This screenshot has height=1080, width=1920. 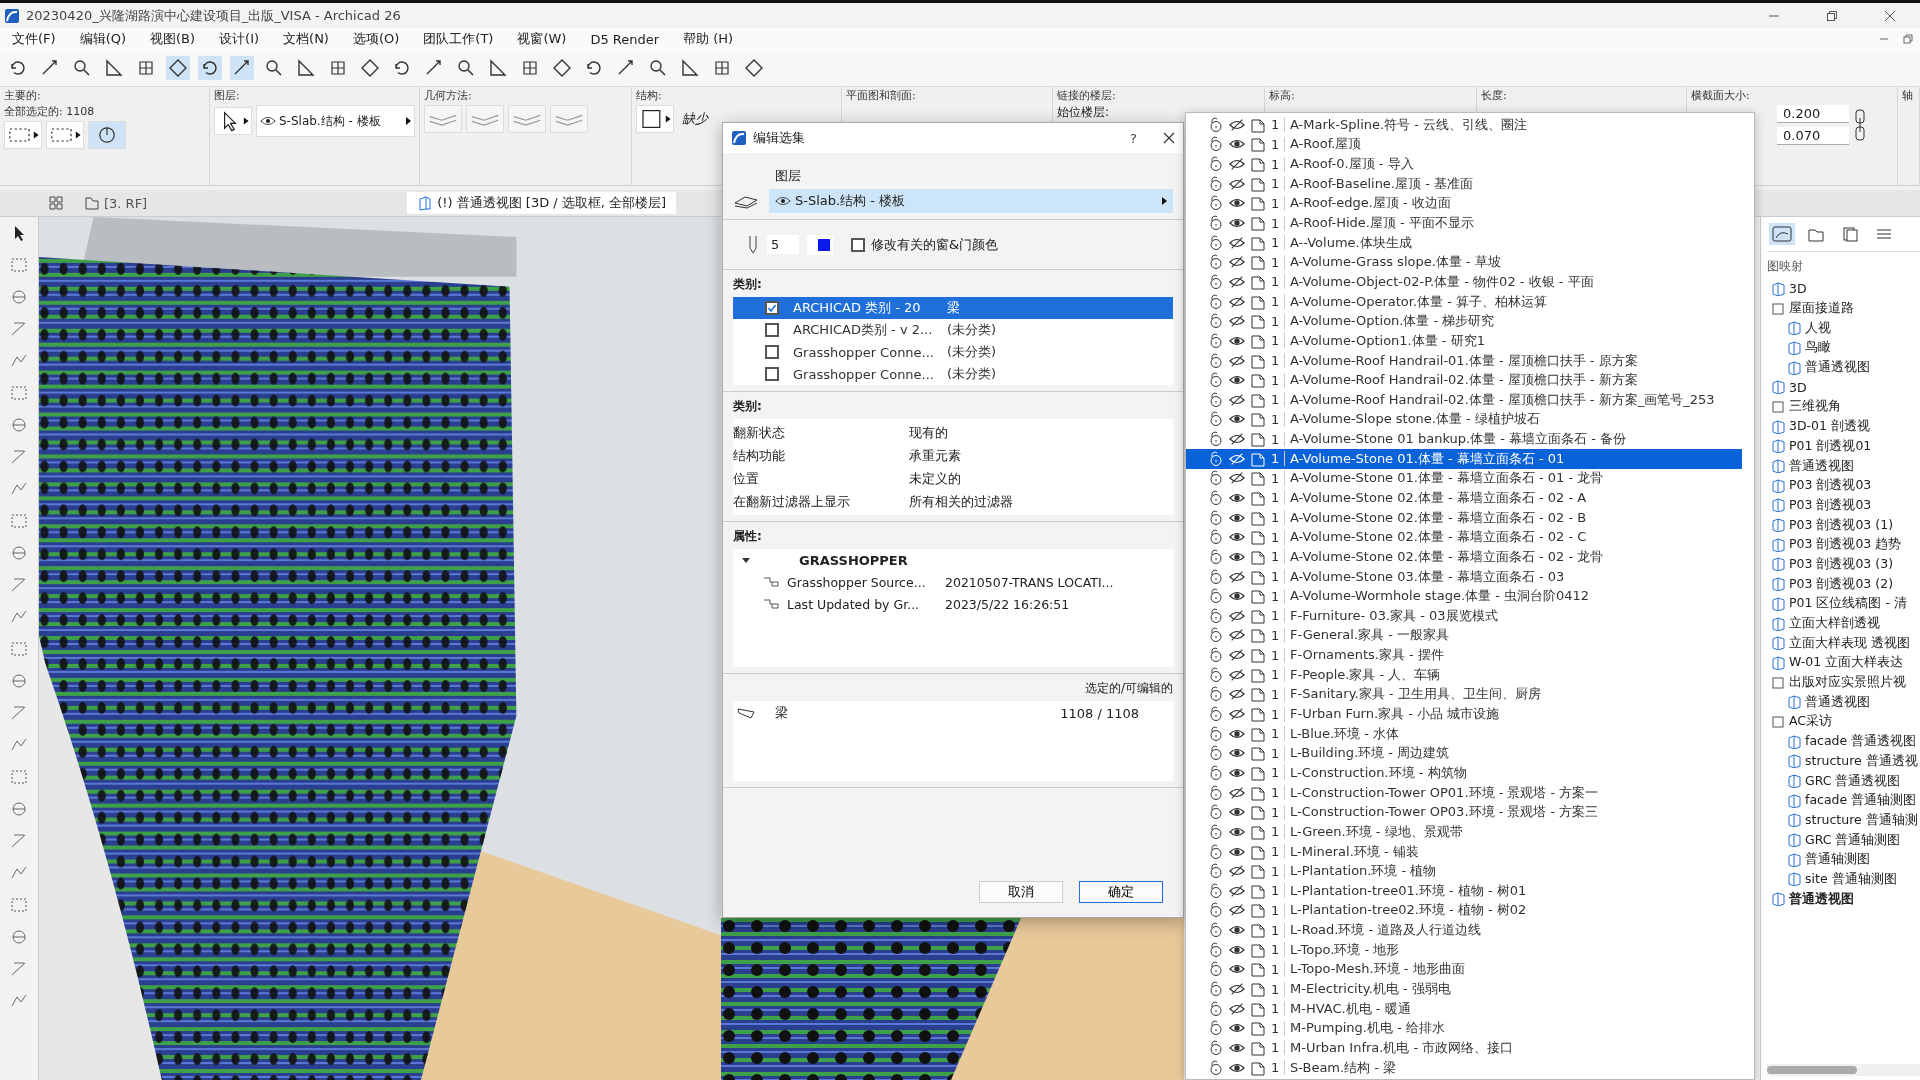 What do you see at coordinates (542, 39) in the screenshot?
I see `menu-item: 视窗(W)` at bounding box center [542, 39].